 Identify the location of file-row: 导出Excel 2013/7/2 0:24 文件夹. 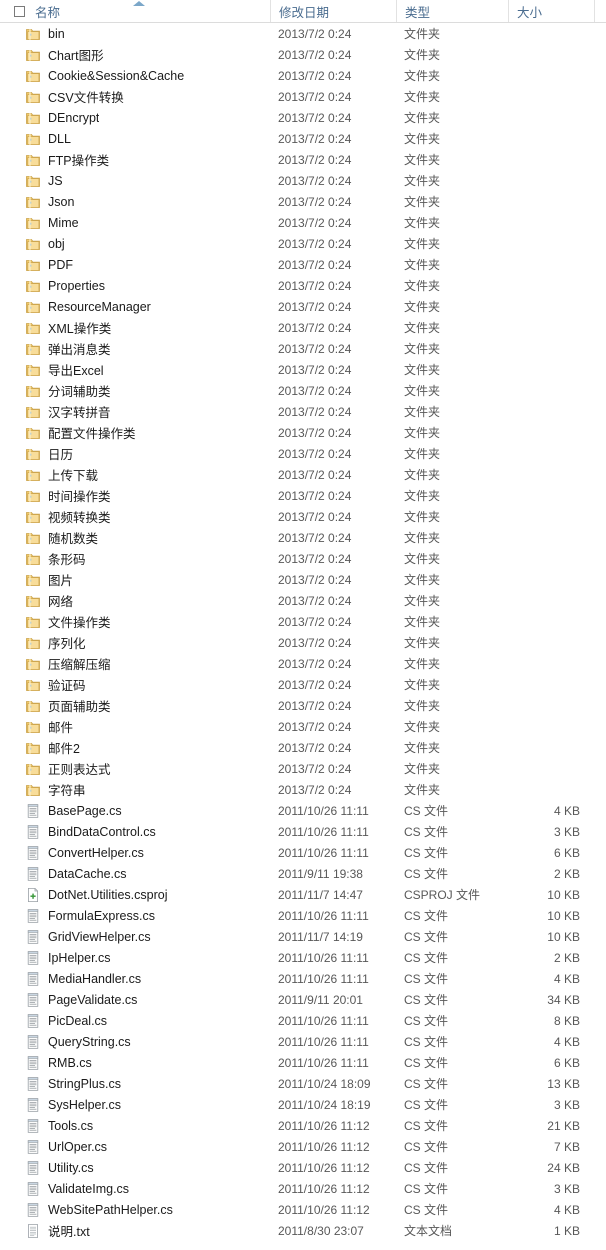
(303, 369).